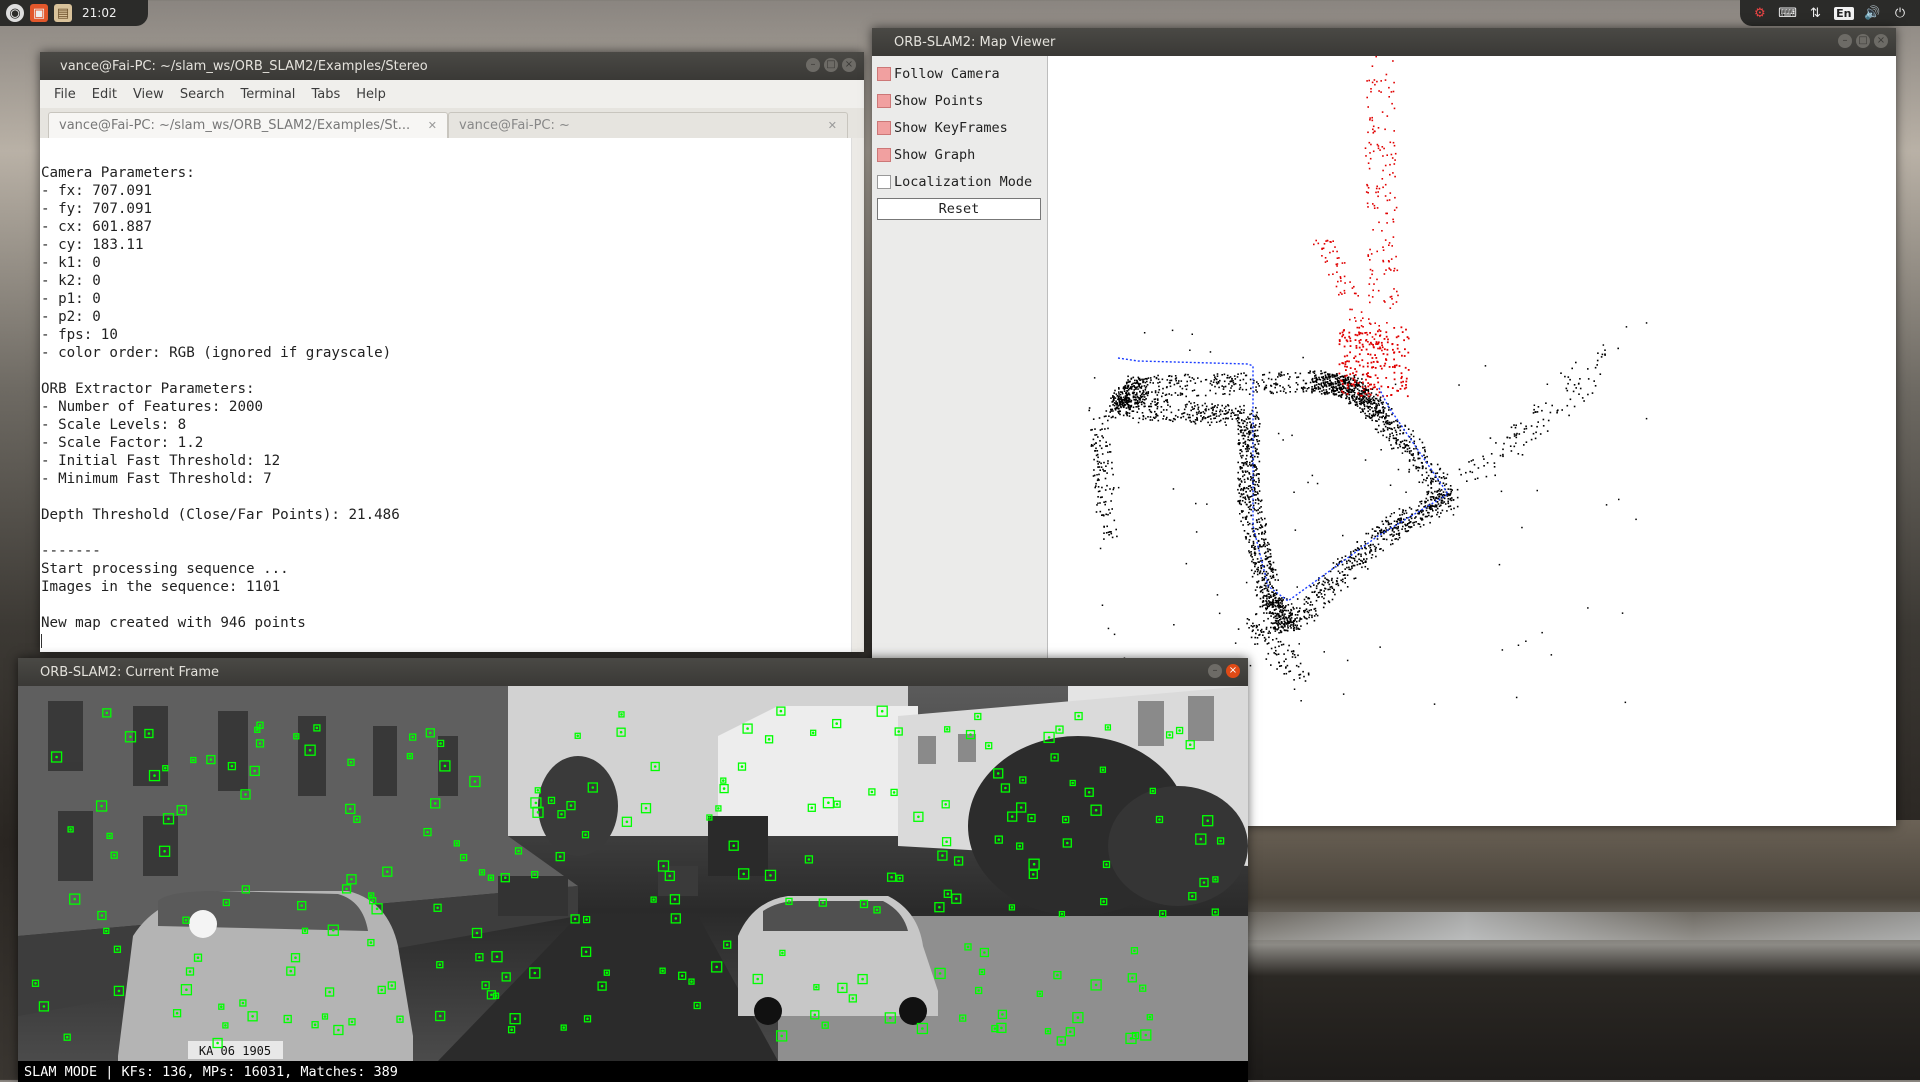  What do you see at coordinates (452, 94) in the screenshot?
I see `terminal-menubar: File Edit View Search Terminal Tabs Help` at bounding box center [452, 94].